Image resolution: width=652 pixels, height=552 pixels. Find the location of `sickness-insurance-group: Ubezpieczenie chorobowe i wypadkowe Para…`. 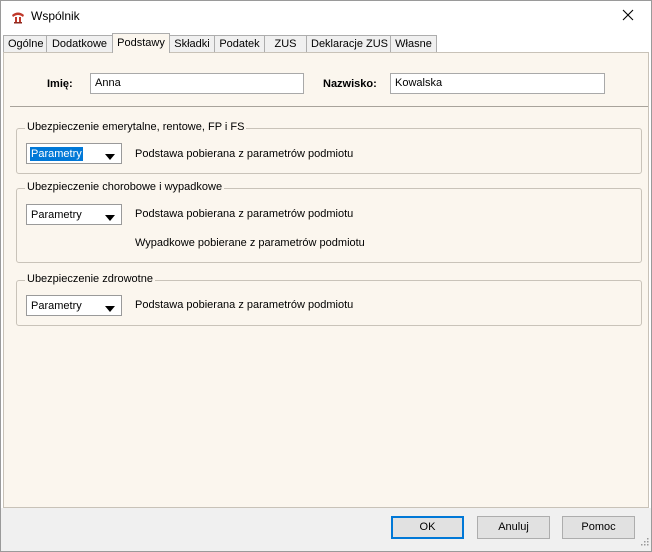

sickness-insurance-group: Ubezpieczenie chorobowe i wypadkowe Para… is located at coordinates (329, 222).